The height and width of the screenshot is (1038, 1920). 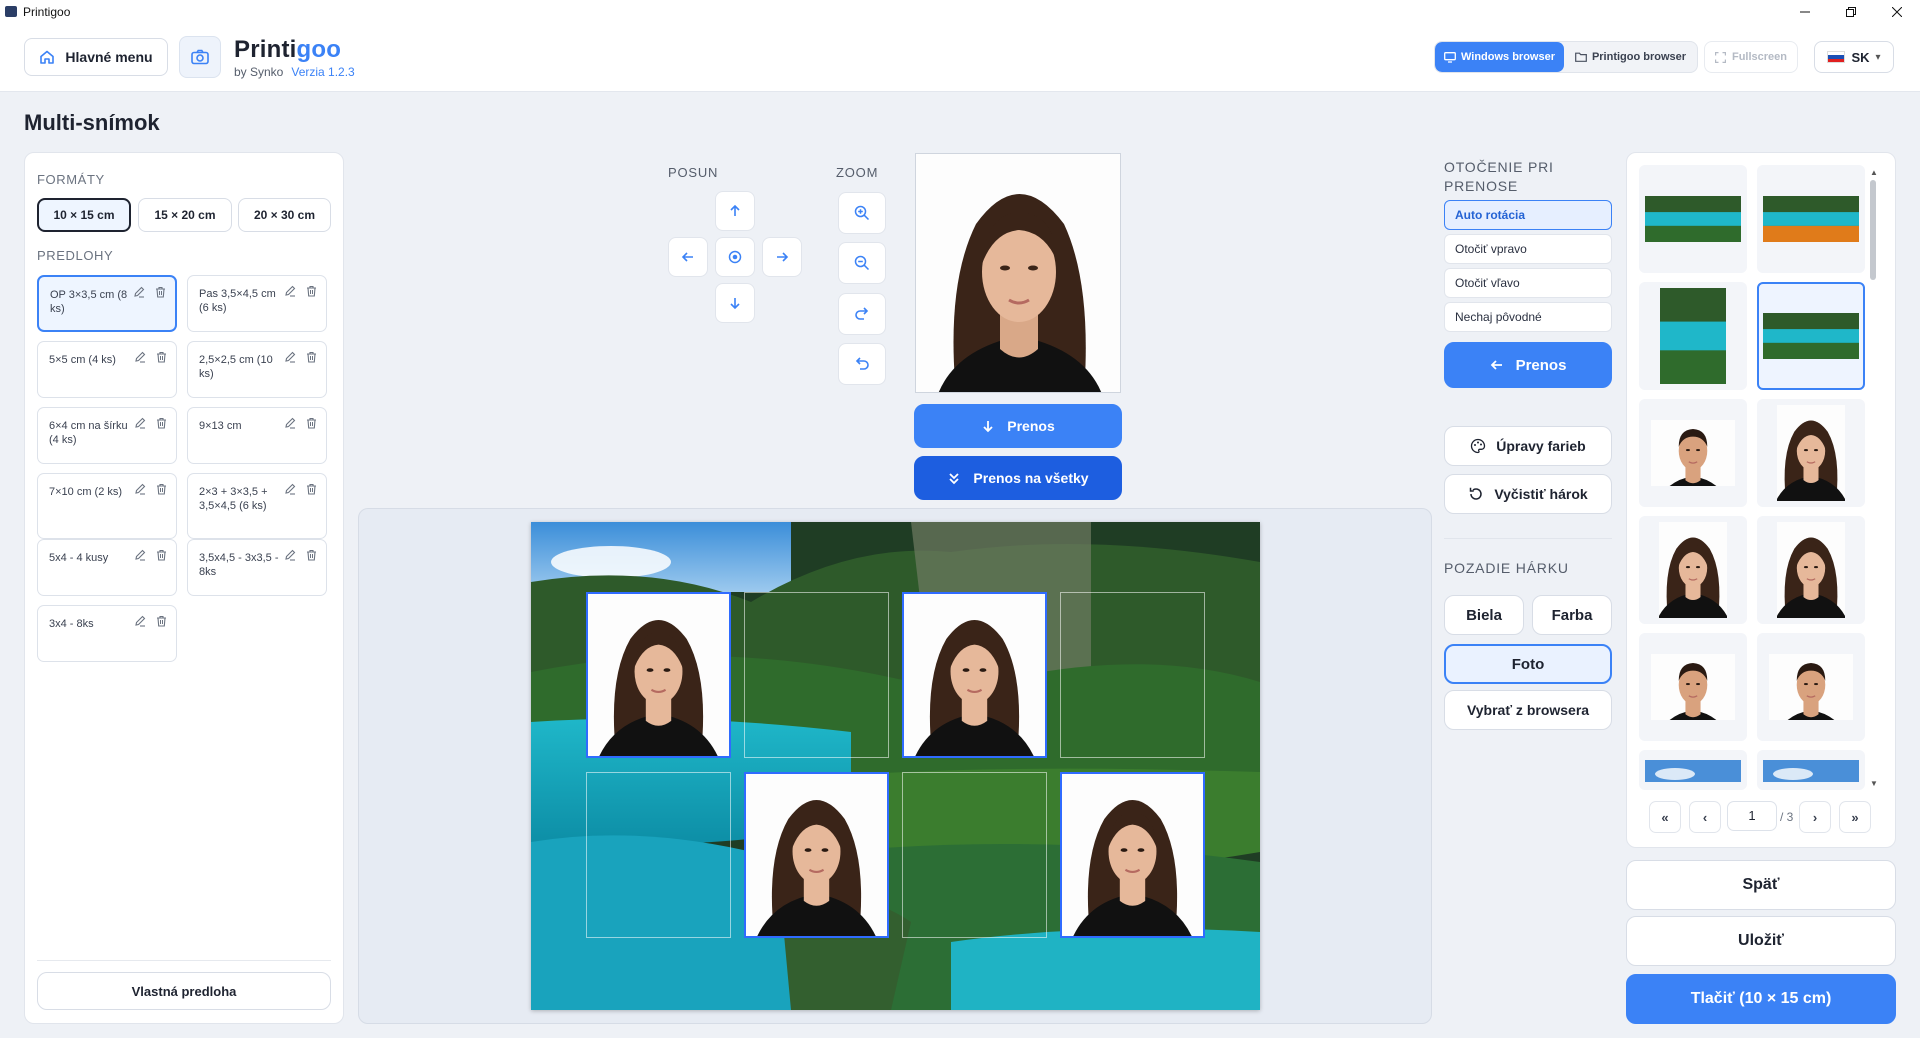 I want to click on language-select: SK ▾, so click(x=1854, y=57).